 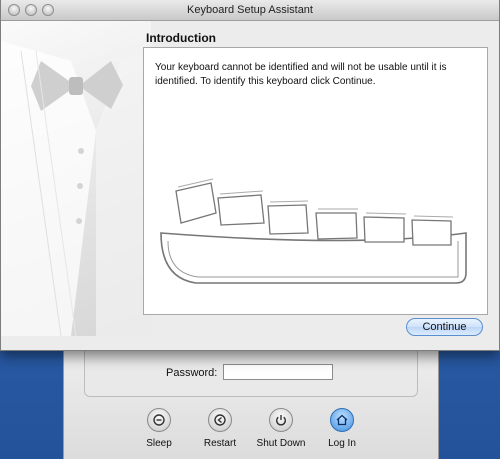 I want to click on shut-down-button: Shut Down, so click(x=281, y=428).